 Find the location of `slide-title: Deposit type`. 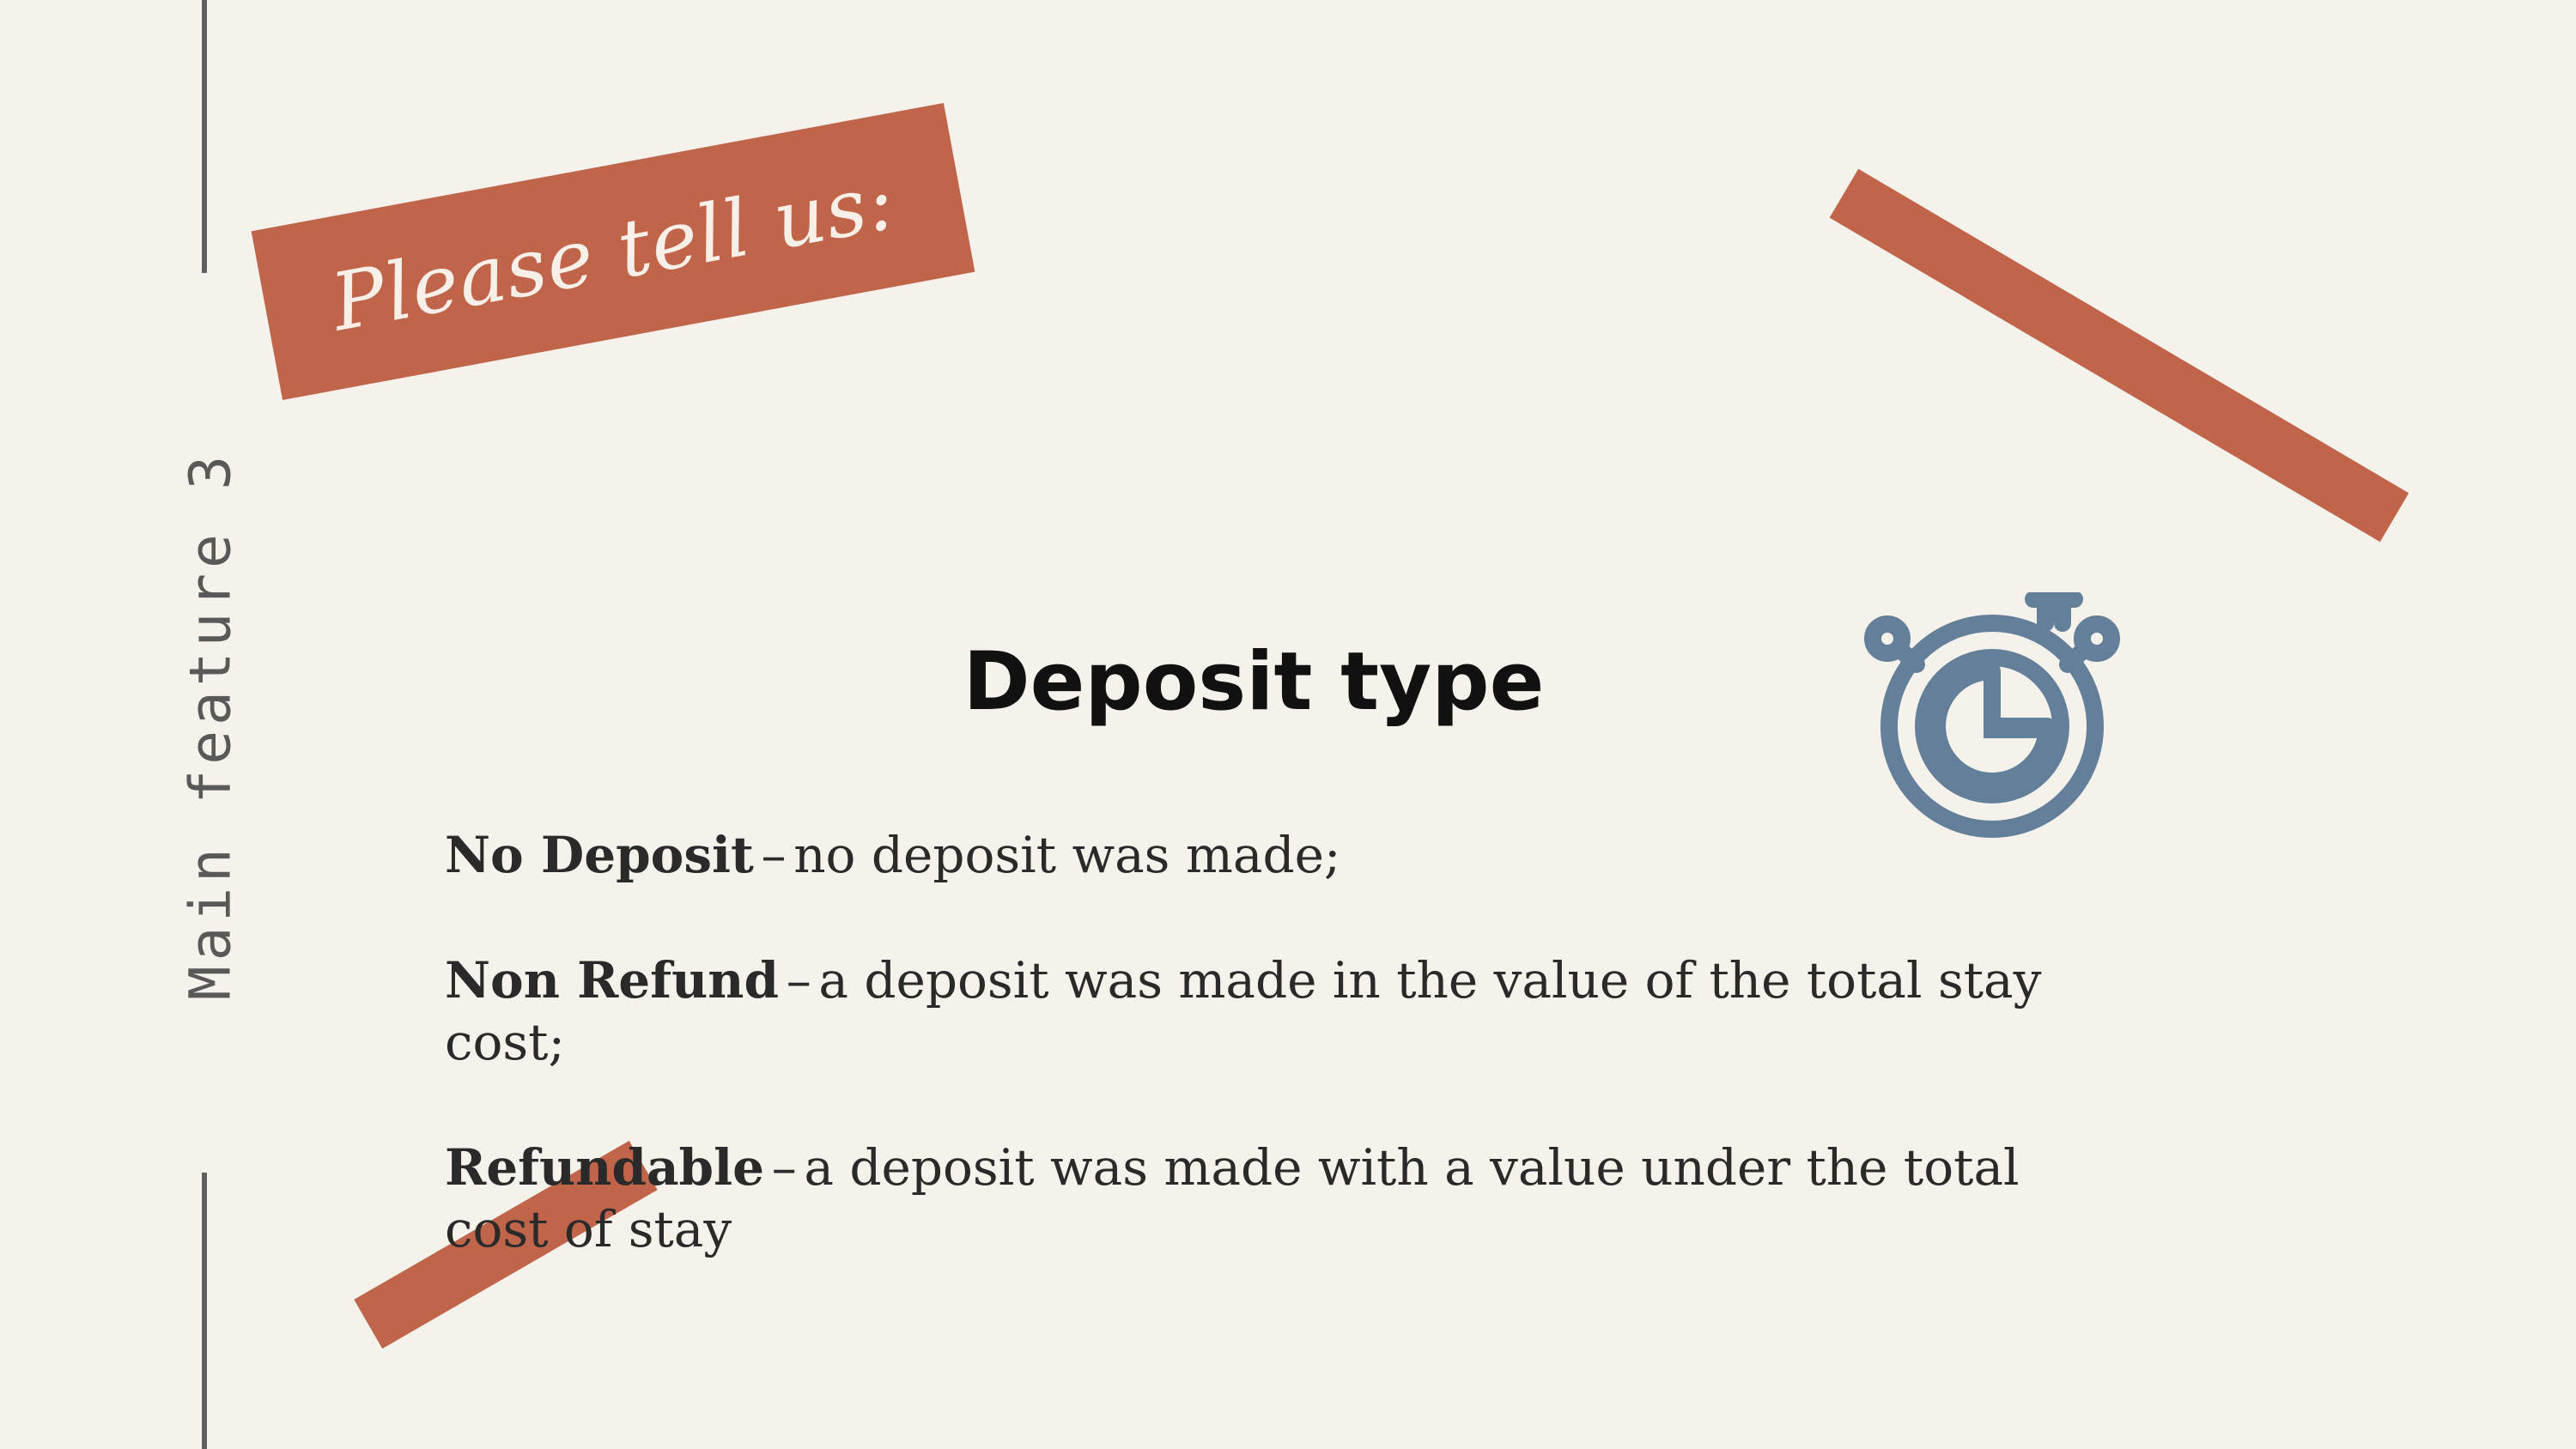

slide-title: Deposit type is located at coordinates (1254, 682).